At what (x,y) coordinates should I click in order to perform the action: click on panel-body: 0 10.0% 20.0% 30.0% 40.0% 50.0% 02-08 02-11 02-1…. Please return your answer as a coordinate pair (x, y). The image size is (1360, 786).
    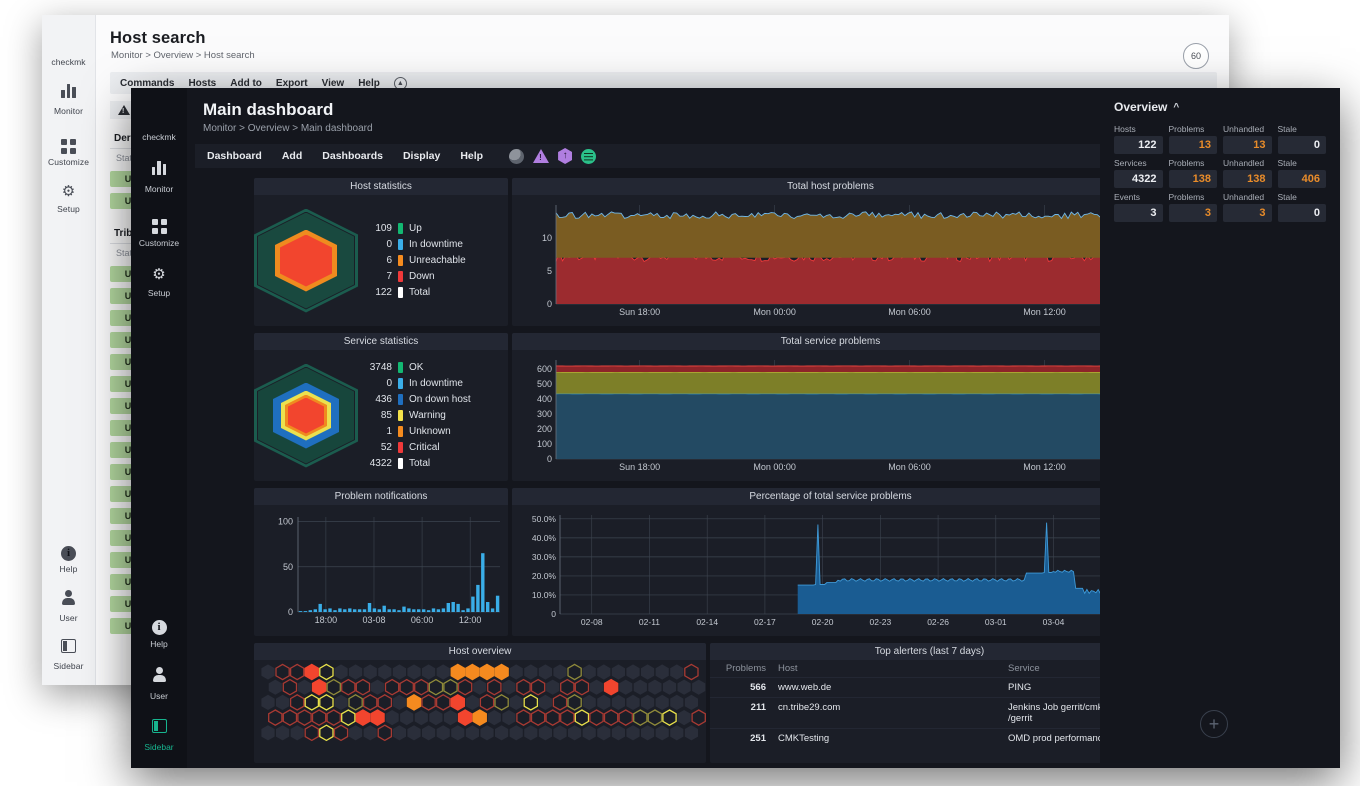
    Looking at the image, I should click on (830, 570).